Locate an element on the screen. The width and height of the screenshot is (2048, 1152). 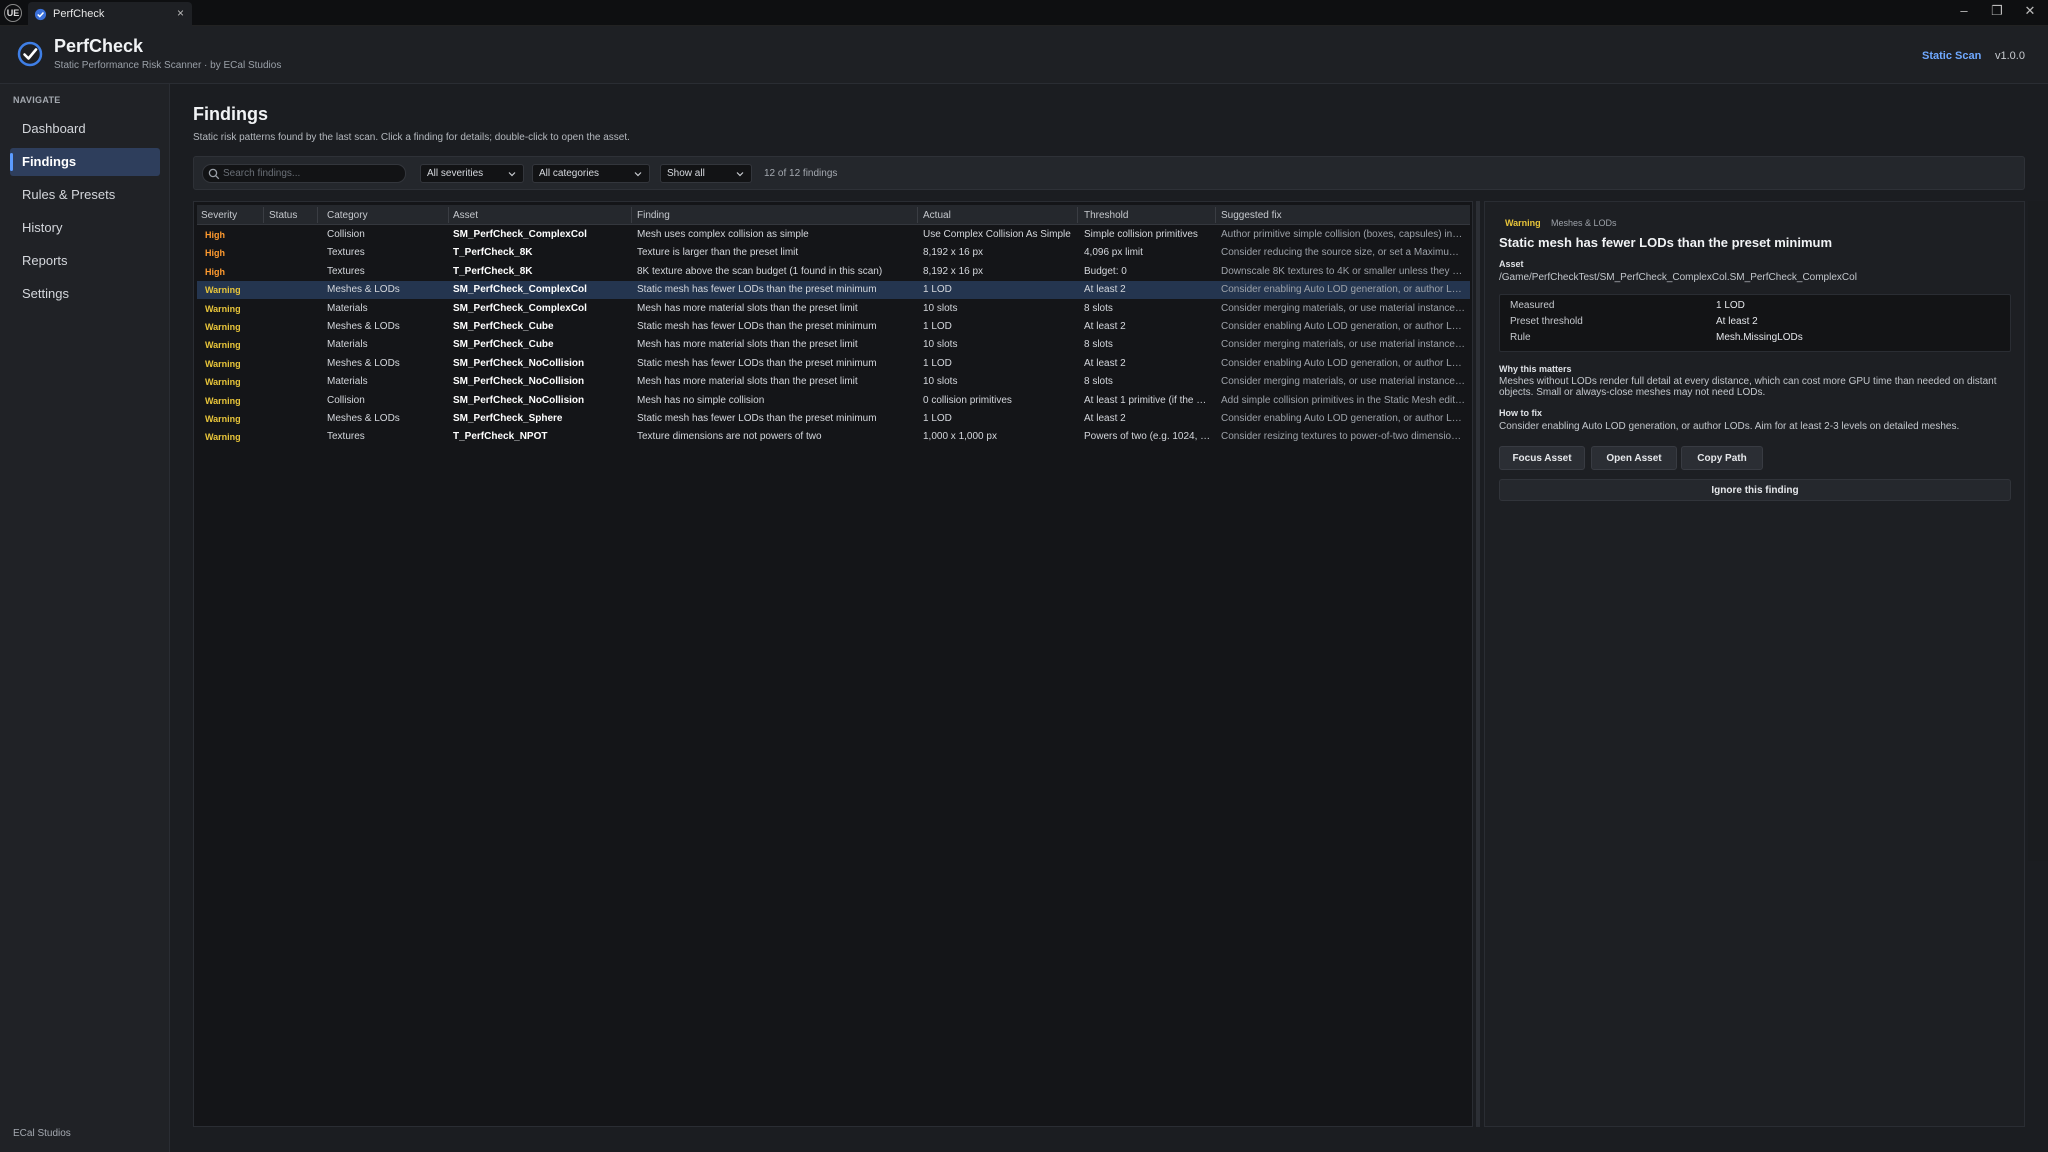
column-header-actual: Actual is located at coordinates (937, 215).